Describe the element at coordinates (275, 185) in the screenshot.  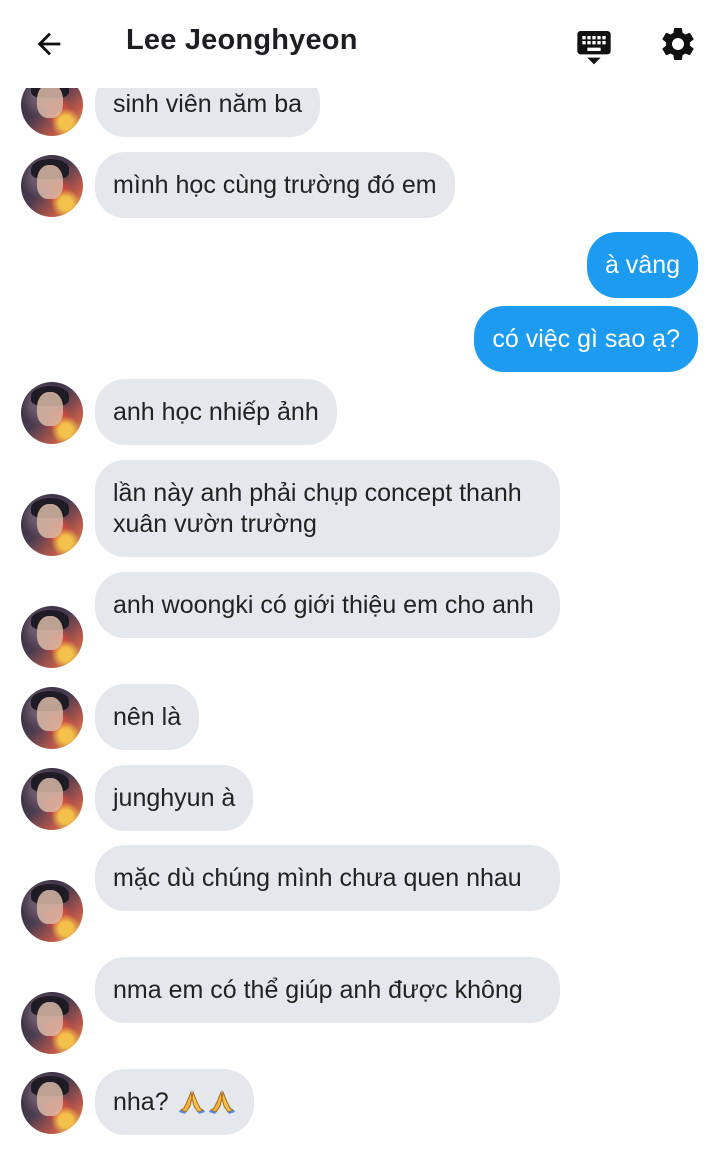
I see `message-bubble-incoming: mình học cùng trường đó em` at that location.